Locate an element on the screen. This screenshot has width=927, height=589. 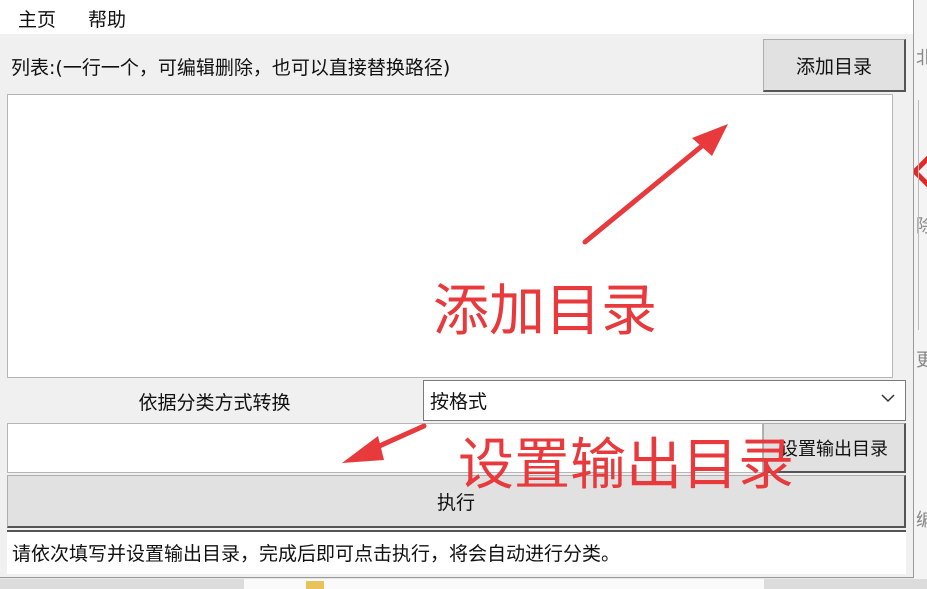
background-text-fragment: 编 is located at coordinates (921, 520).